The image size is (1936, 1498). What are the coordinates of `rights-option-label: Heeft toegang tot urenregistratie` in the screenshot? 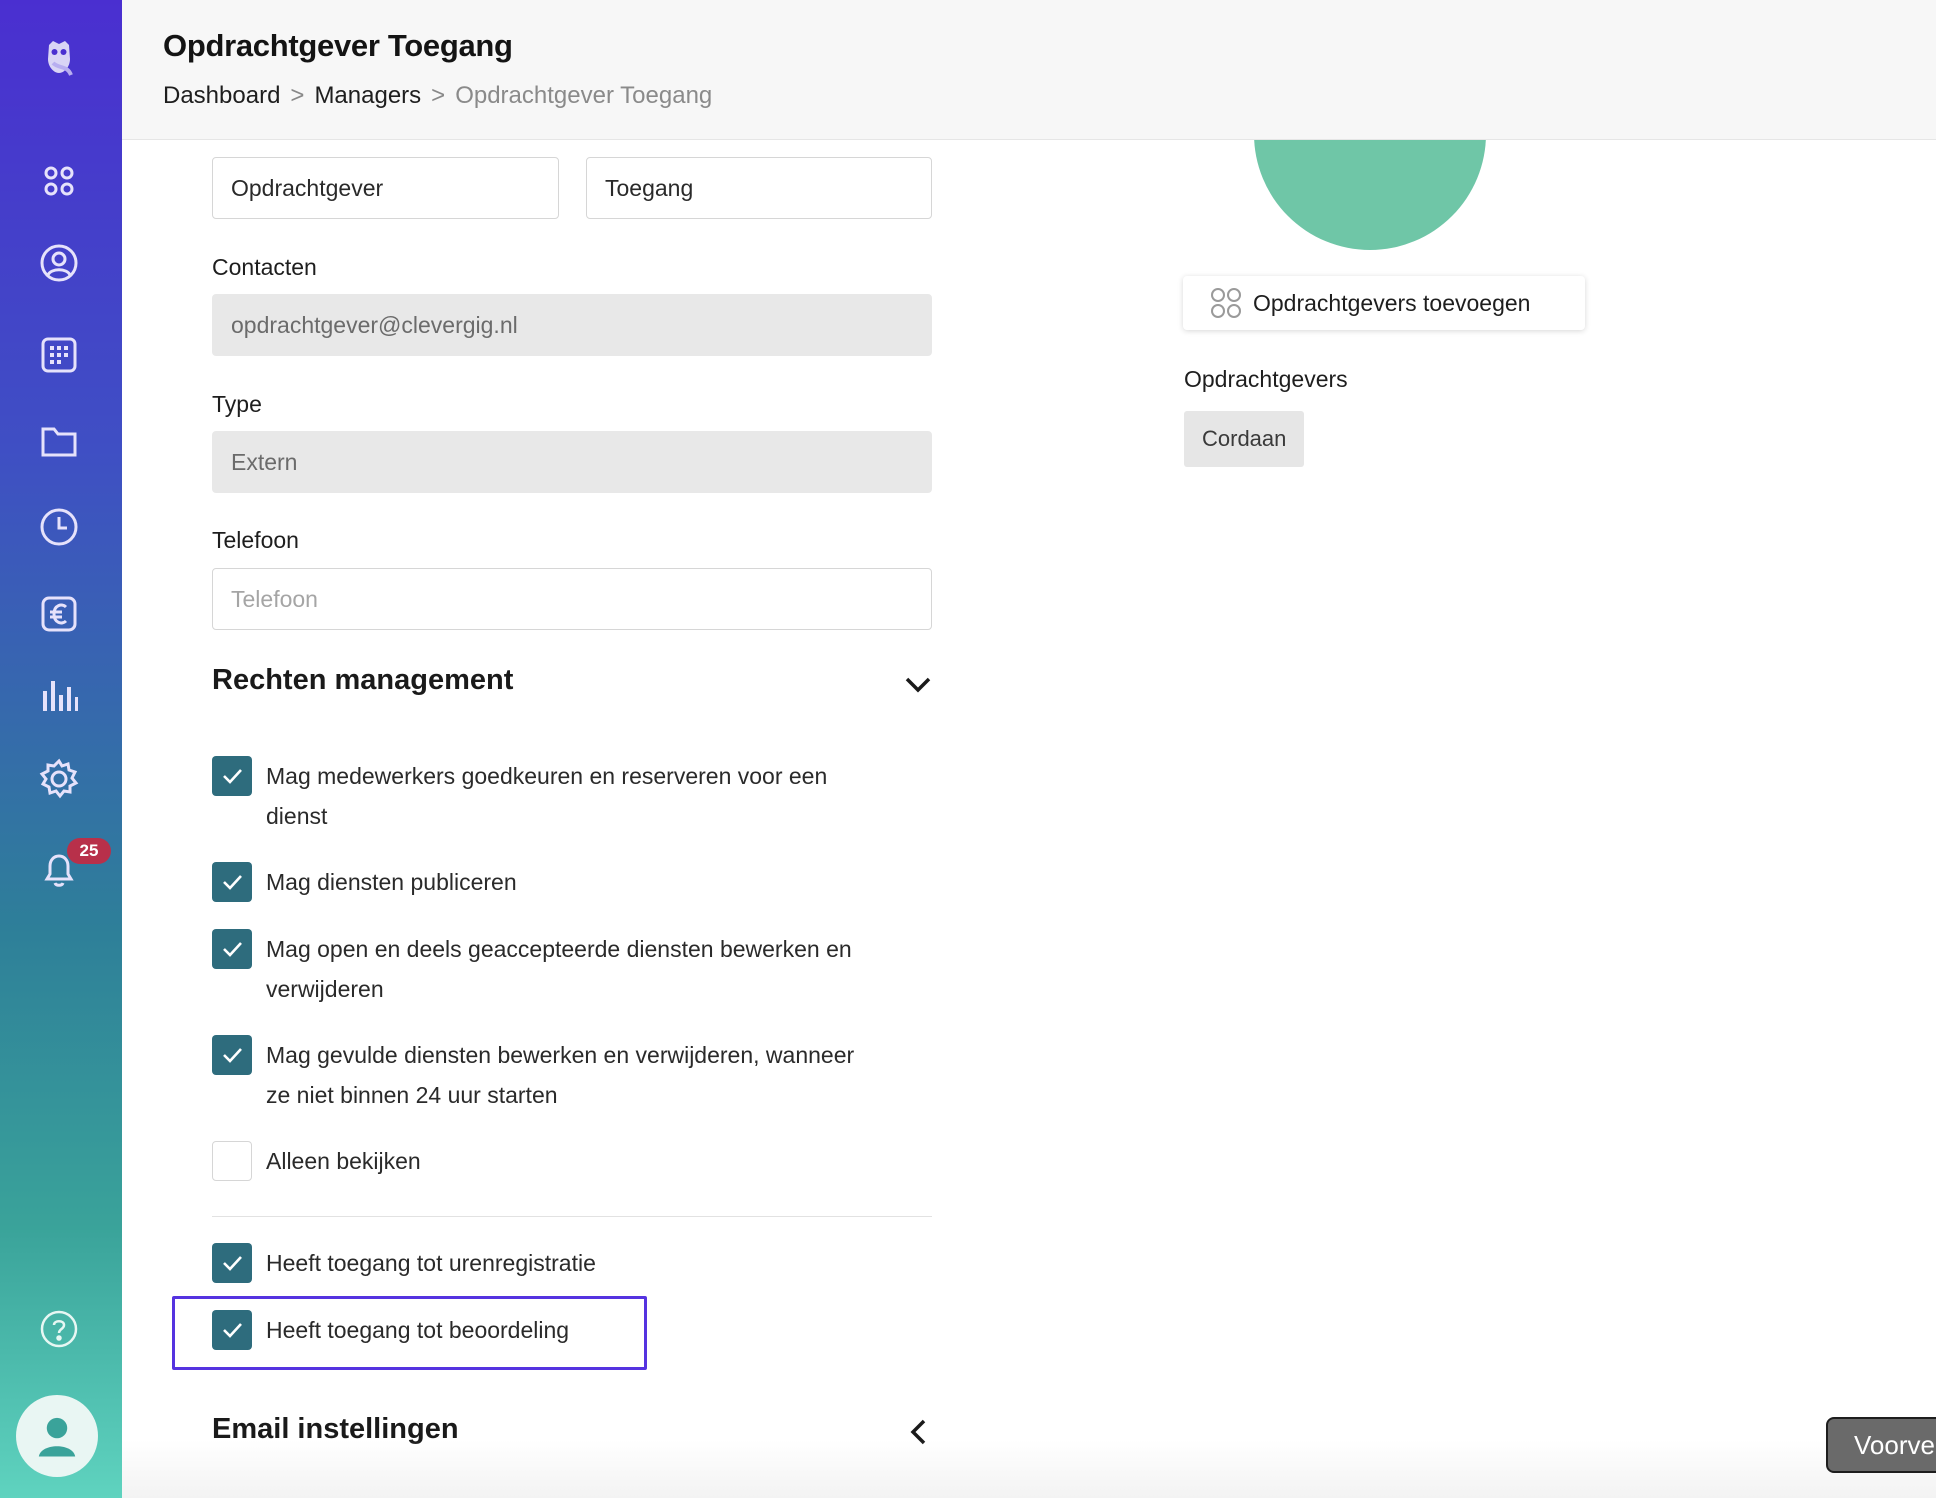 It's located at (431, 1263).